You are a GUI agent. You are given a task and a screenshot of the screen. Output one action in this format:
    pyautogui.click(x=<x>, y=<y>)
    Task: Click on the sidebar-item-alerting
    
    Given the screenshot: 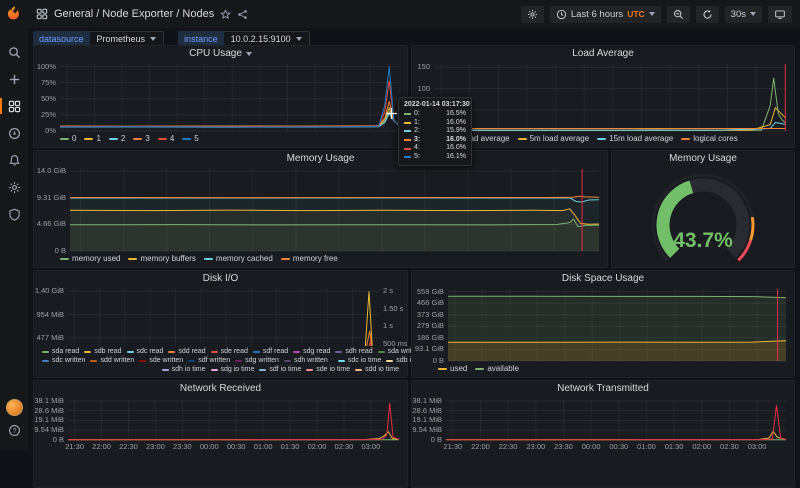 What is the action you would take?
    pyautogui.click(x=14, y=160)
    